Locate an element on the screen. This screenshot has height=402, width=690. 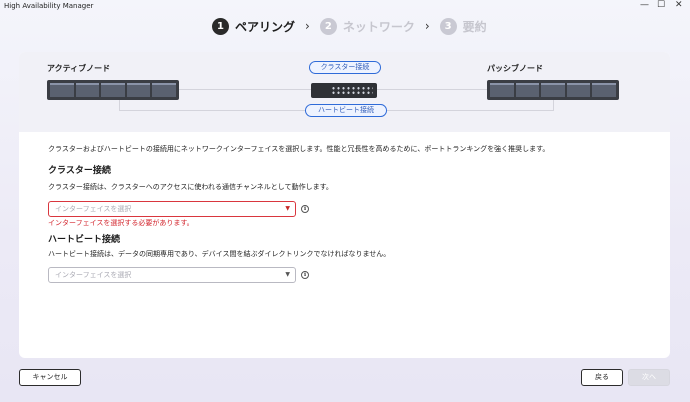
cluster-section-title: クラスター接続 is located at coordinates (79, 171).